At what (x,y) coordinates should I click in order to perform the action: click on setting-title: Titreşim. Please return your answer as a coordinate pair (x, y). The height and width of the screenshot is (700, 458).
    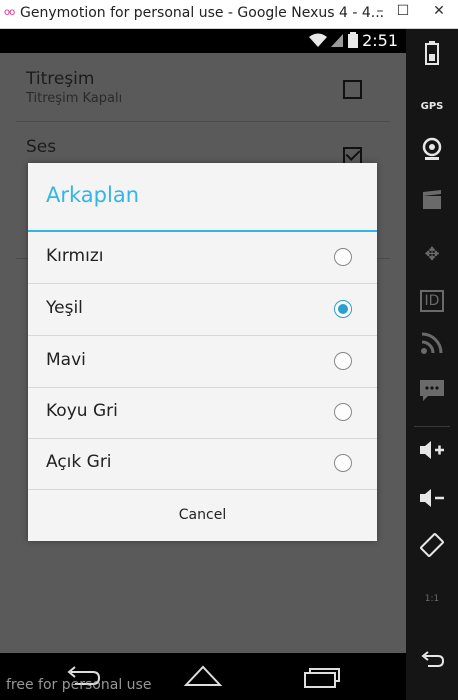
    Looking at the image, I should click on (60, 79).